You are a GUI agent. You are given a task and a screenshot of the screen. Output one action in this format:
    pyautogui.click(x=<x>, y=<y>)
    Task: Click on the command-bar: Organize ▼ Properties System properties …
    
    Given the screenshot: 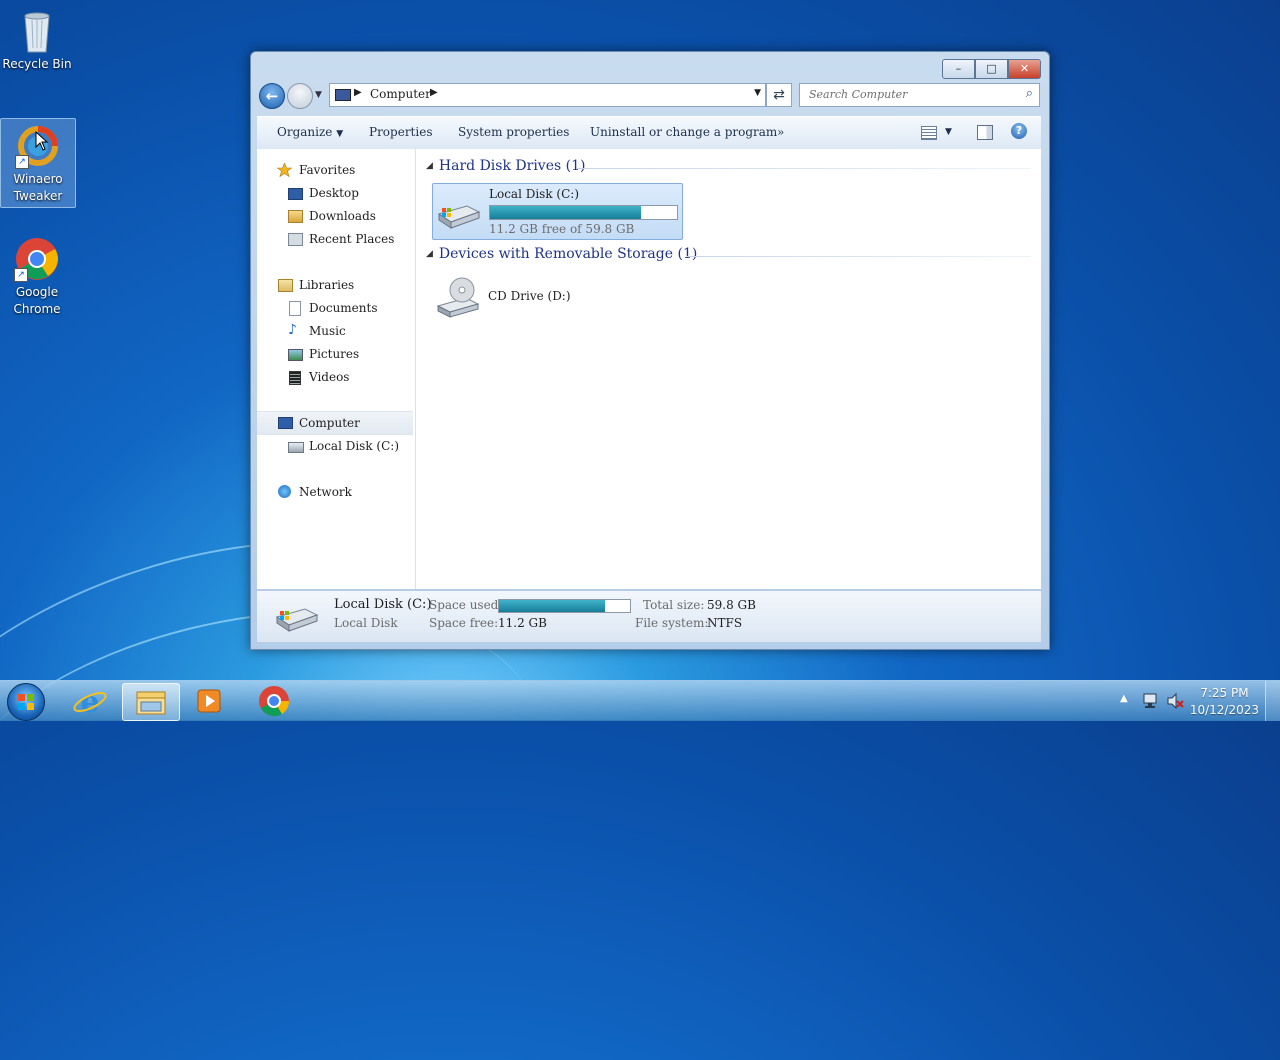 What is the action you would take?
    pyautogui.click(x=649, y=133)
    